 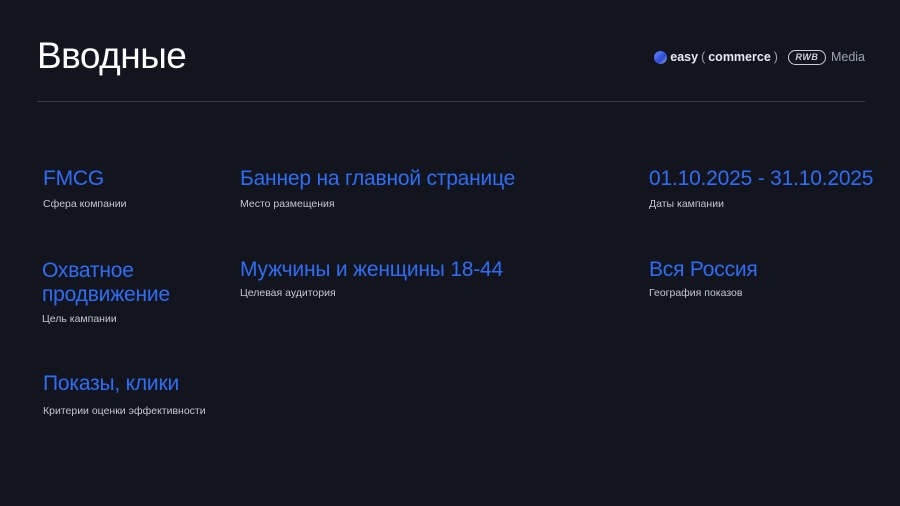 I want to click on info-value: FMCG, so click(x=74, y=178).